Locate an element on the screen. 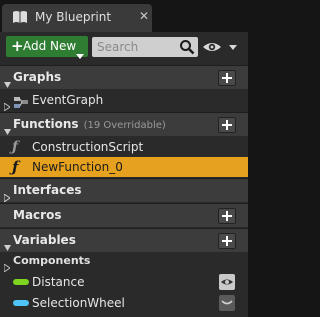 Image resolution: width=320 pixels, height=317 pixels. section-label: Macros is located at coordinates (37, 215).